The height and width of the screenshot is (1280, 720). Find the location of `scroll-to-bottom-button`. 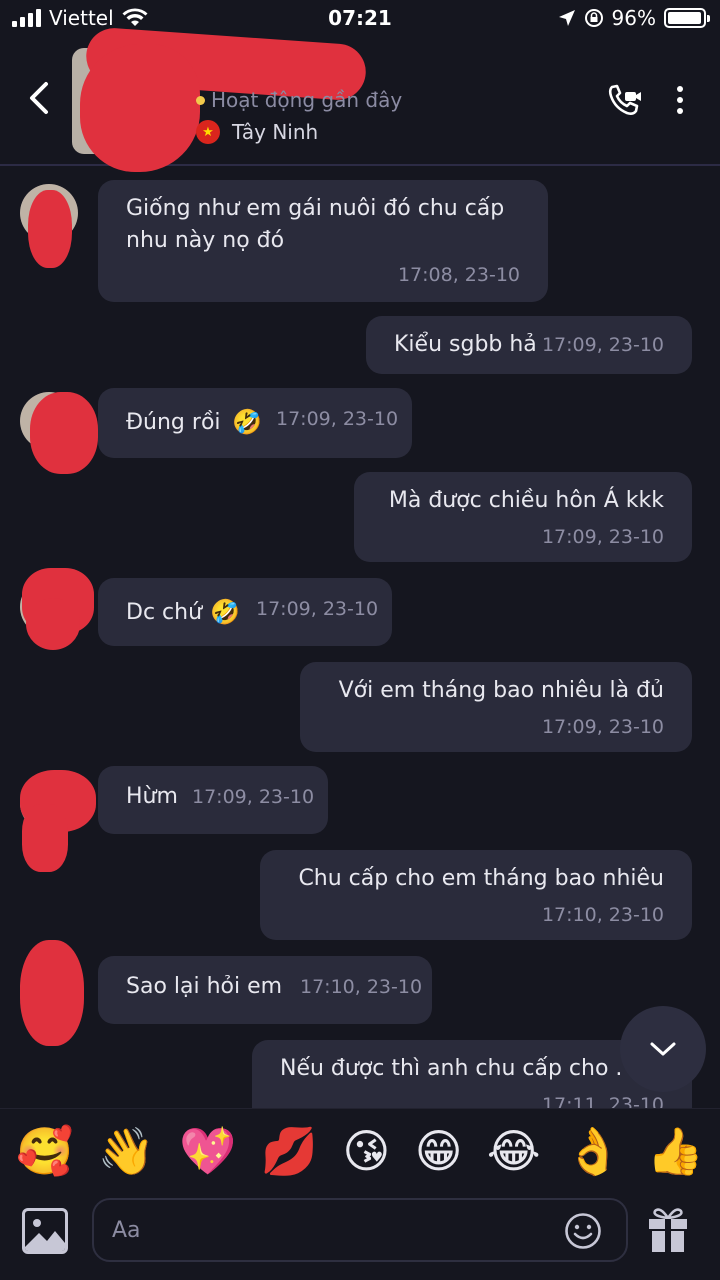

scroll-to-bottom-button is located at coordinates (663, 1049).